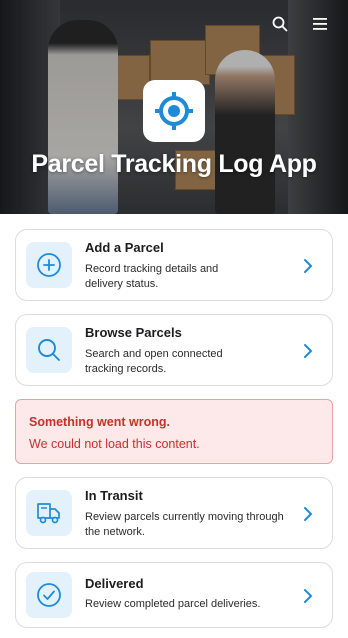  I want to click on error-message: We could not load this content., so click(114, 444).